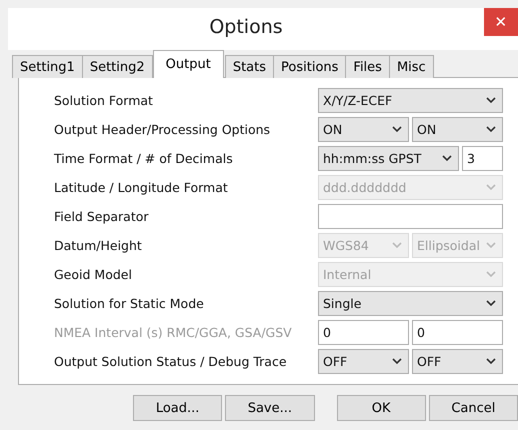  Describe the element at coordinates (188, 64) in the screenshot. I see `tab: Output` at that location.